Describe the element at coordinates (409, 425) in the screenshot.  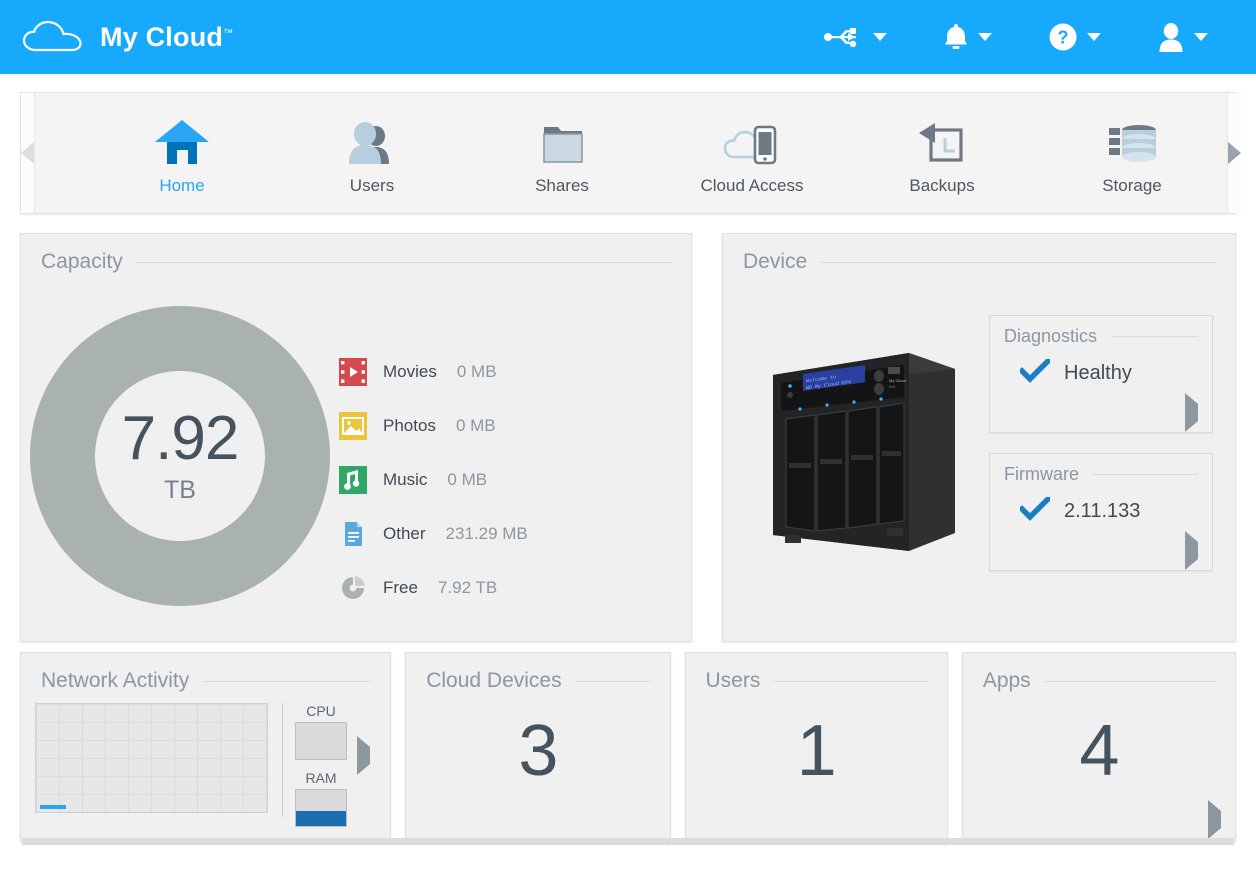
I see `legend-label: Photos` at that location.